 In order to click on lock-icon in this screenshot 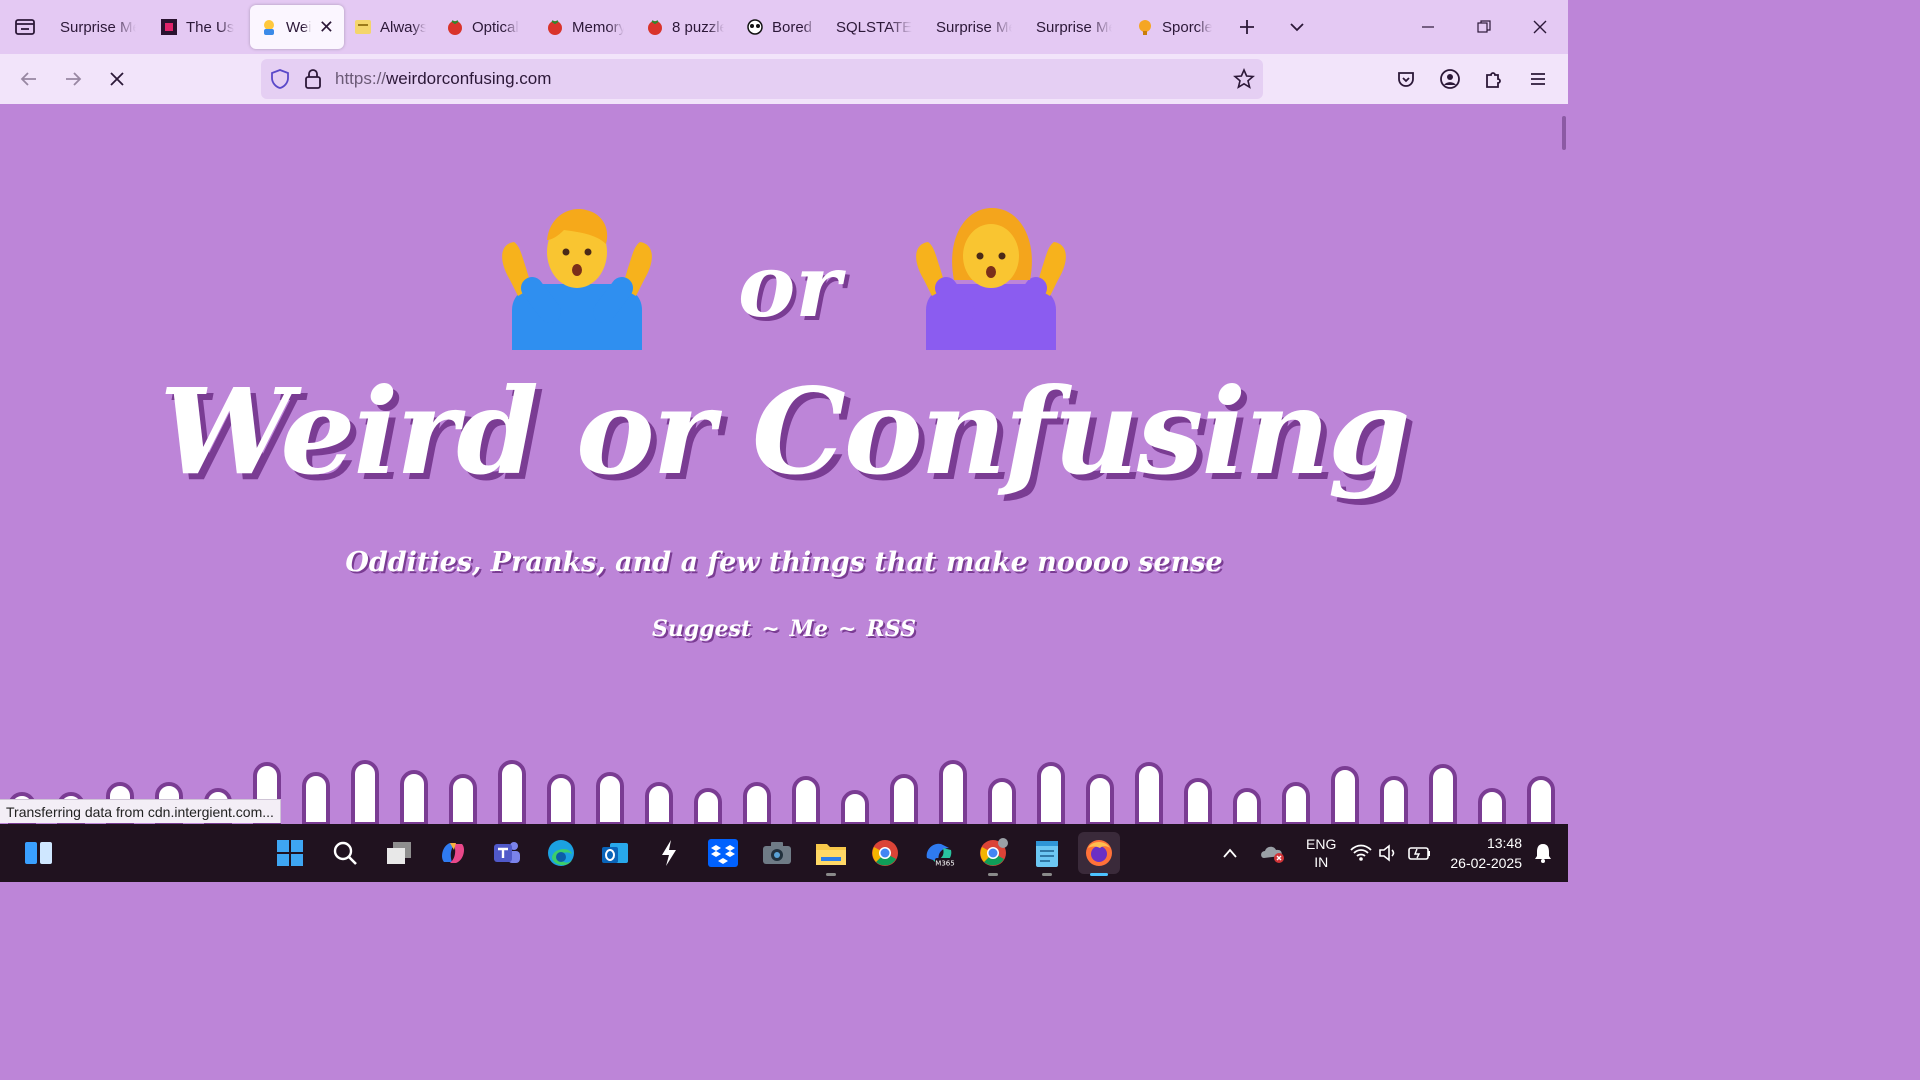, I will do `click(313, 79)`.